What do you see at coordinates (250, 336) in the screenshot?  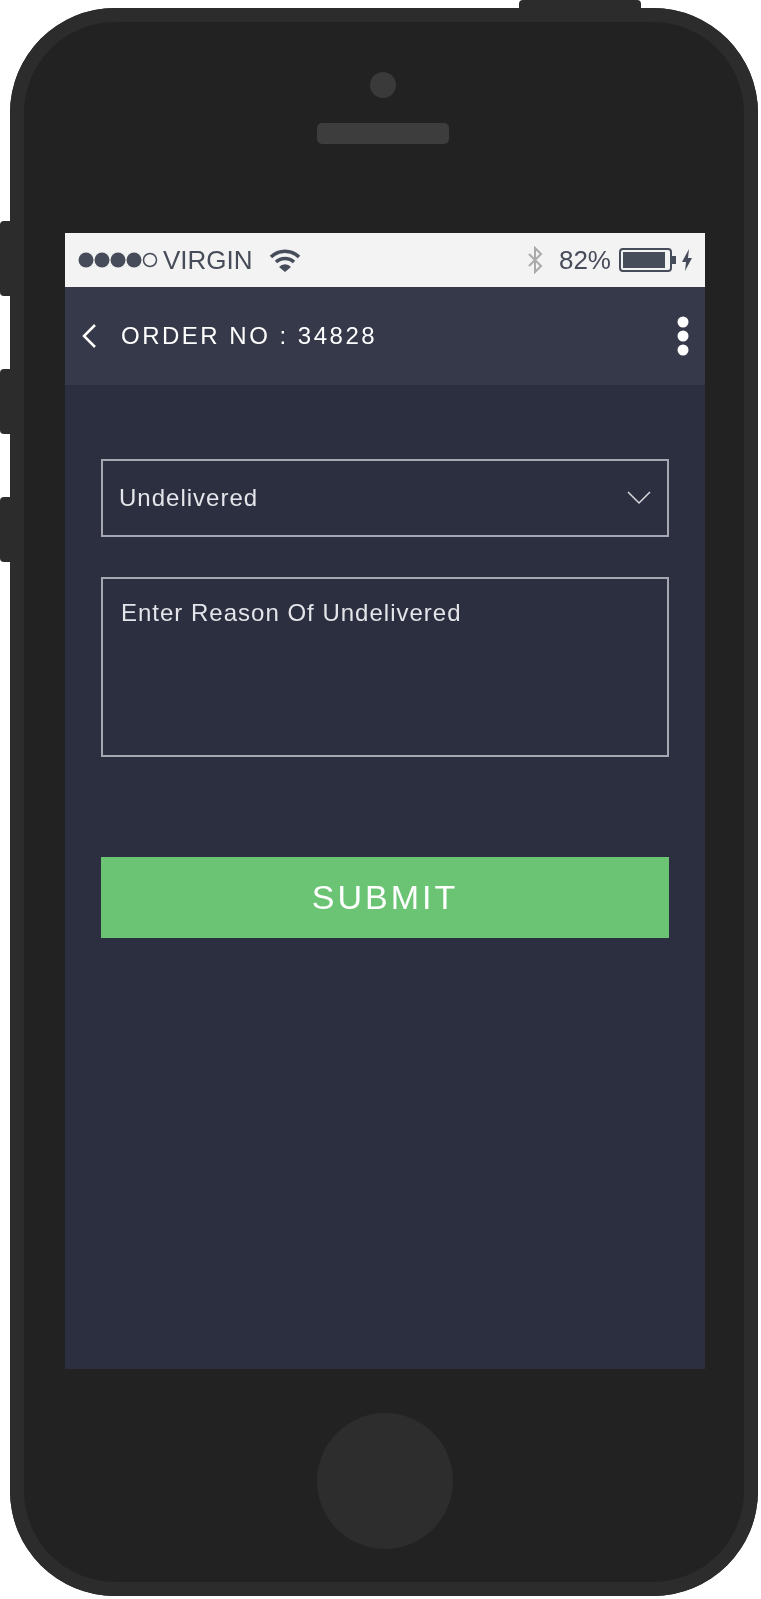 I see `page-title: ORDER NO : 34828` at bounding box center [250, 336].